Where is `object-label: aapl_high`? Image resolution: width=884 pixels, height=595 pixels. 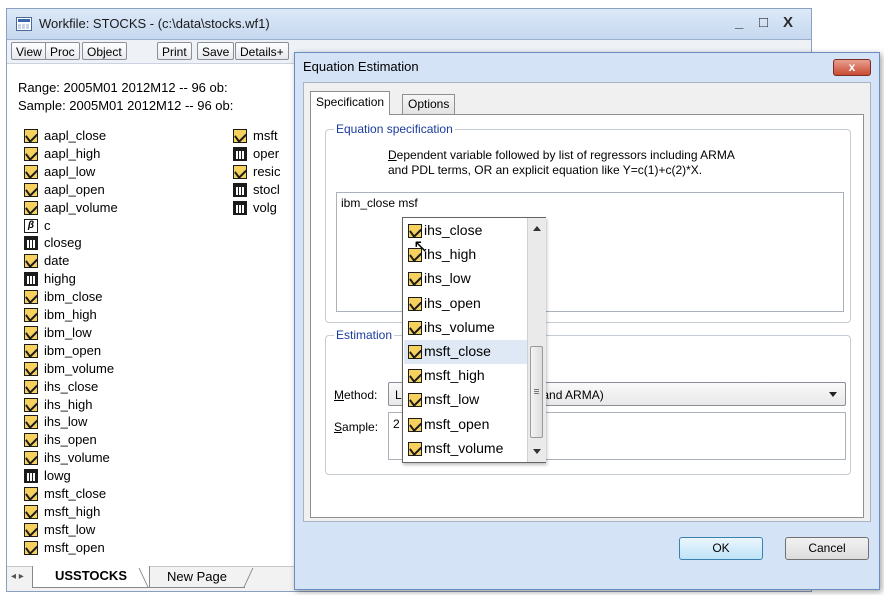
object-label: aapl_high is located at coordinates (72, 153).